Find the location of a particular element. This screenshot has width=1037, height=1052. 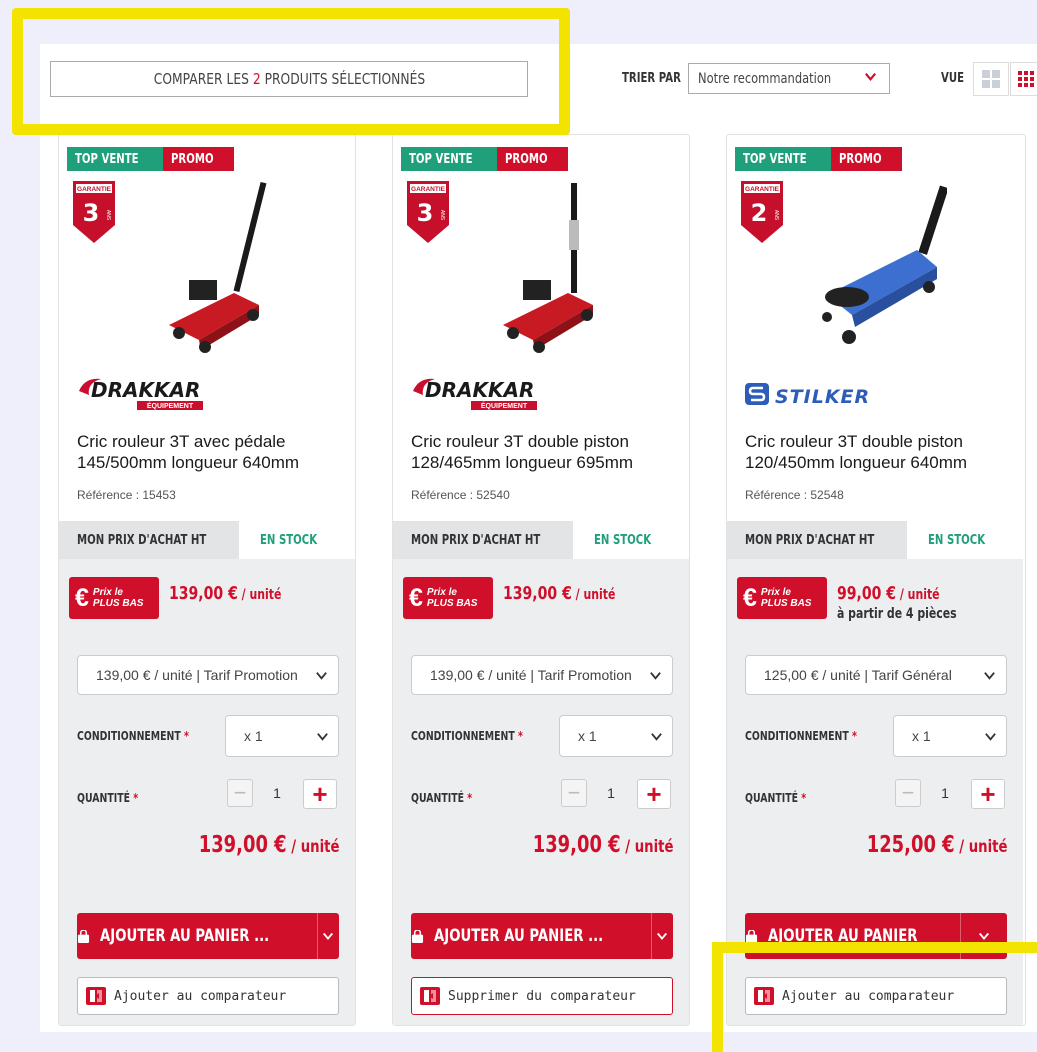

product-reference: Référence : 52540 is located at coordinates (460, 495).